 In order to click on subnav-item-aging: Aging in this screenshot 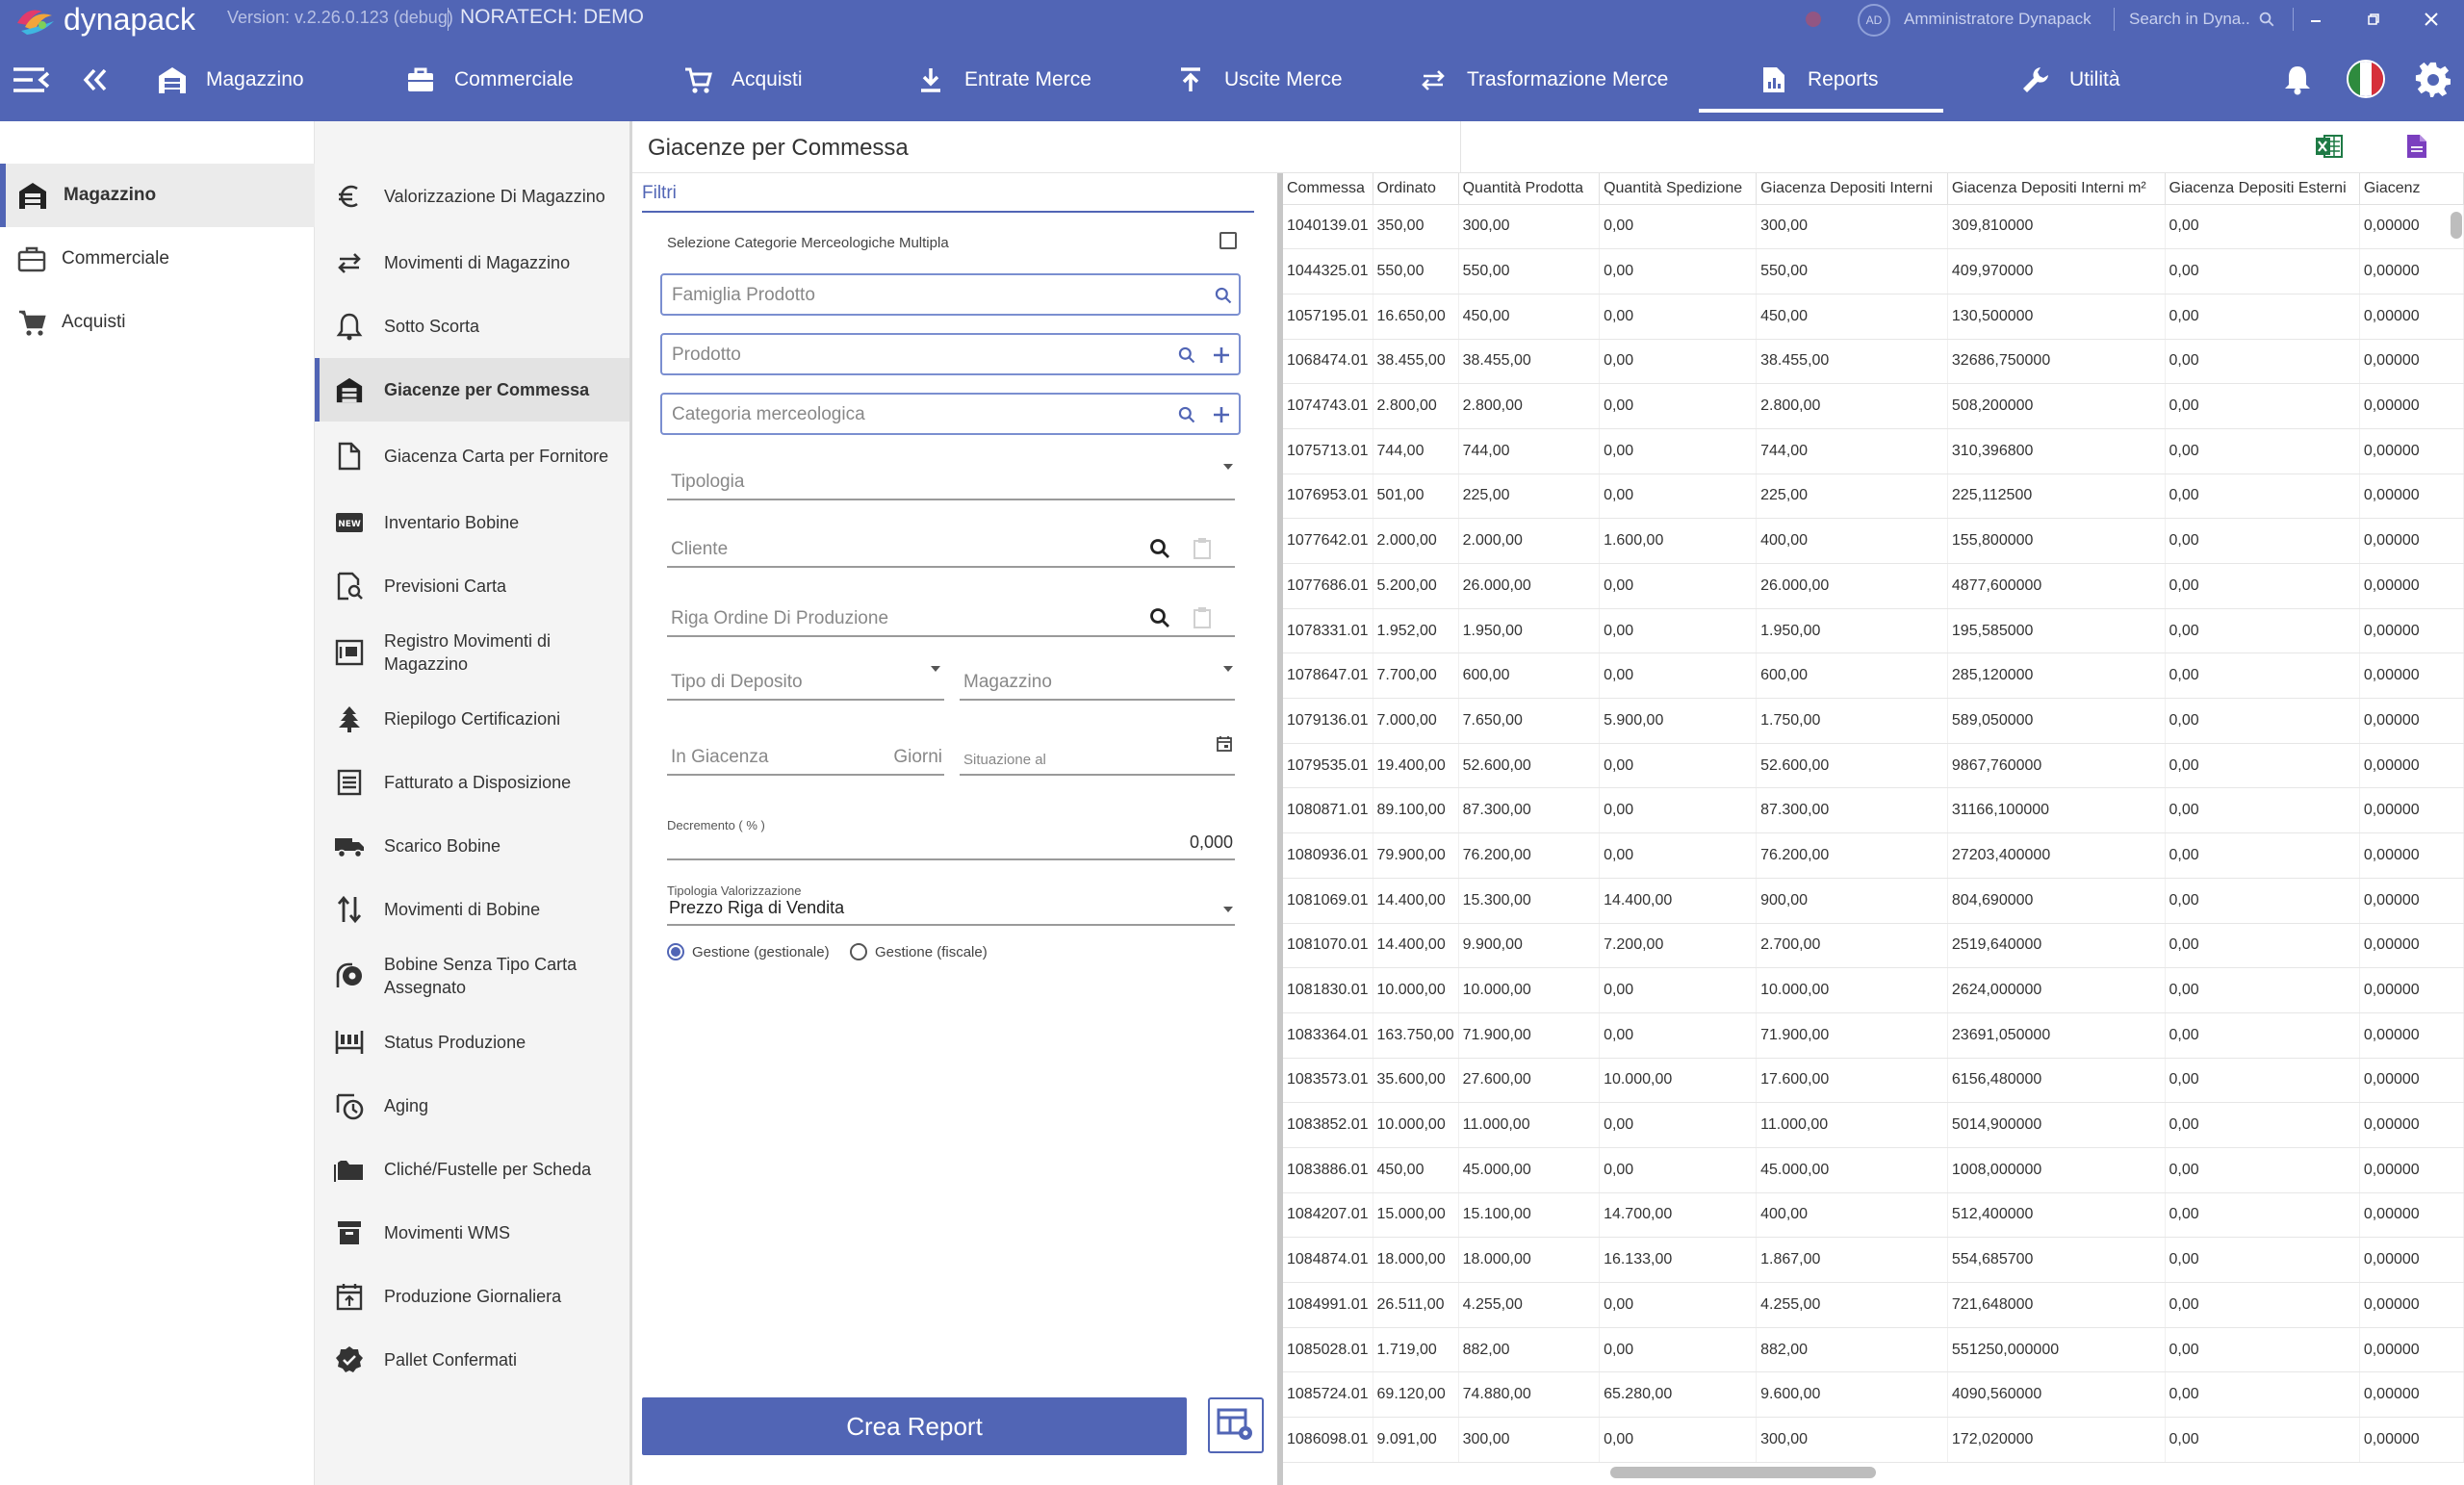, I will do `click(472, 1106)`.